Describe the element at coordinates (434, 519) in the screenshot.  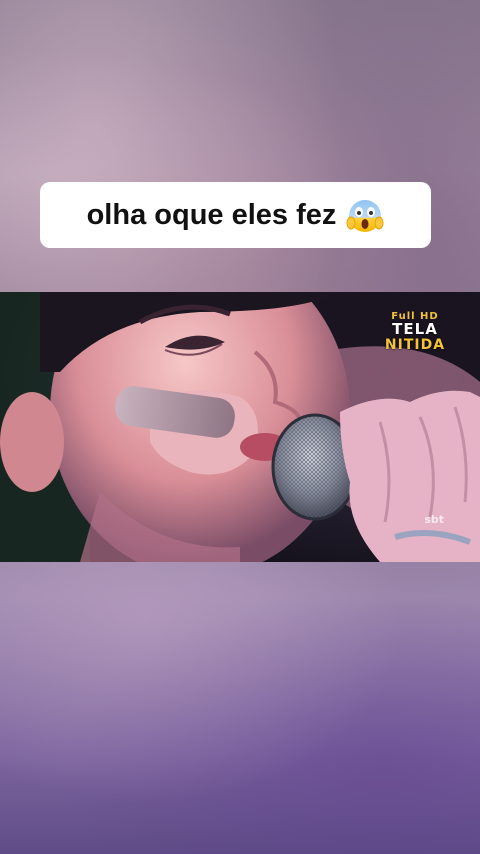
I see `channel-logo: sbt` at that location.